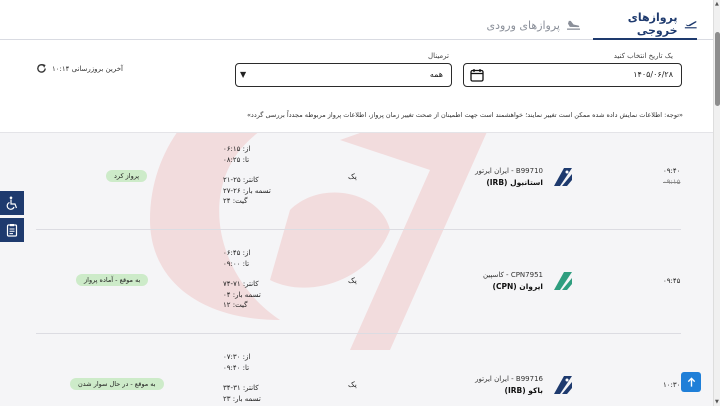 This screenshot has width=720, height=406. Describe the element at coordinates (671, 177) in the screenshot. I see `flight-time: ۰۹:۴۰ ۰۹:۱۵` at that location.